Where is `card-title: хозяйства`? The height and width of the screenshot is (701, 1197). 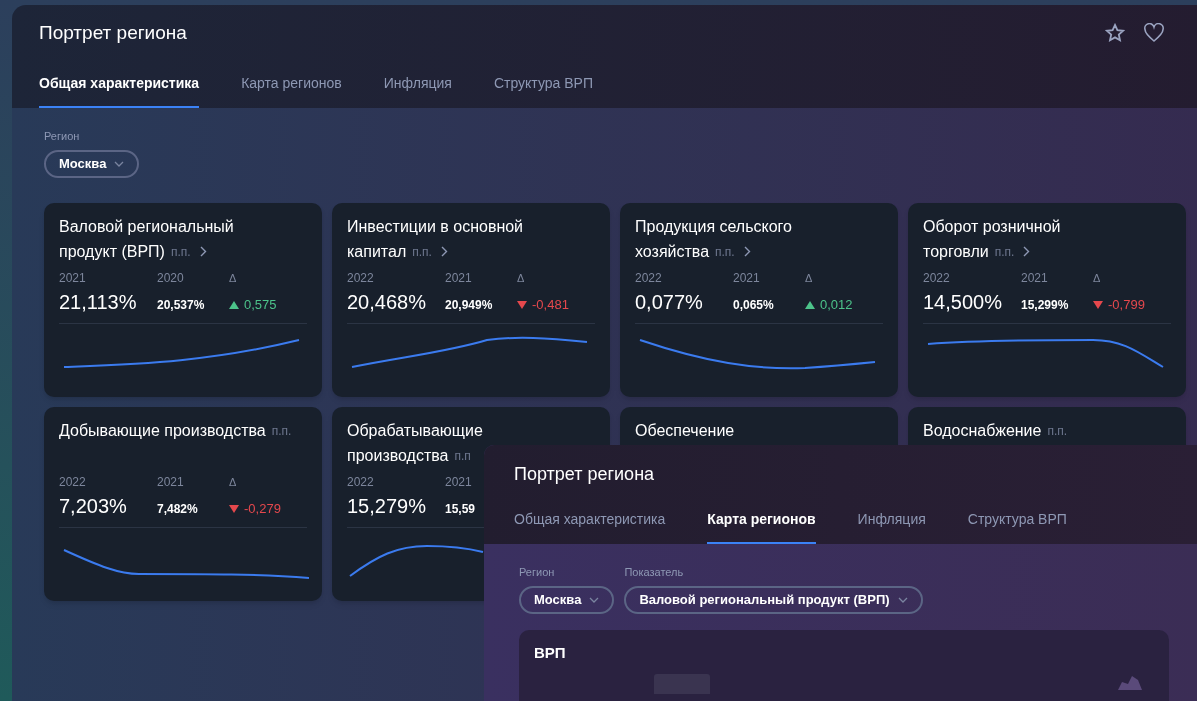
card-title: хозяйства is located at coordinates (672, 251).